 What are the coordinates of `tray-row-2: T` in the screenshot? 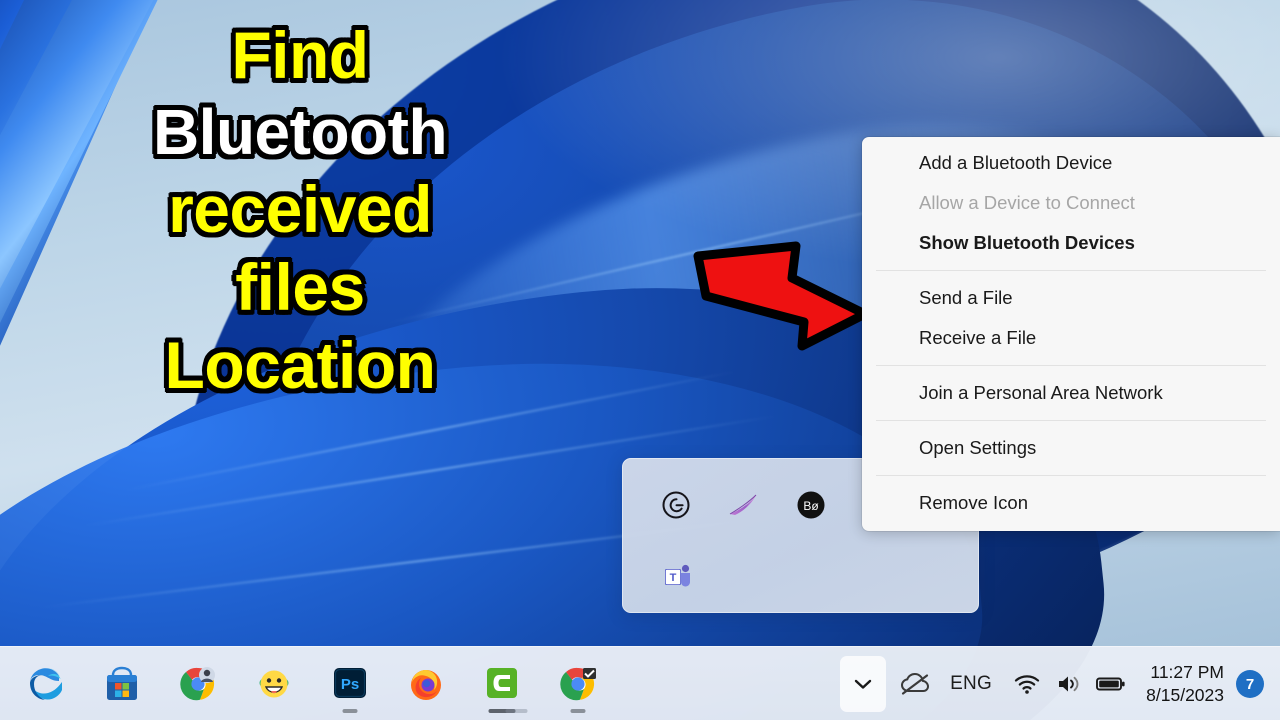 It's located at (810, 577).